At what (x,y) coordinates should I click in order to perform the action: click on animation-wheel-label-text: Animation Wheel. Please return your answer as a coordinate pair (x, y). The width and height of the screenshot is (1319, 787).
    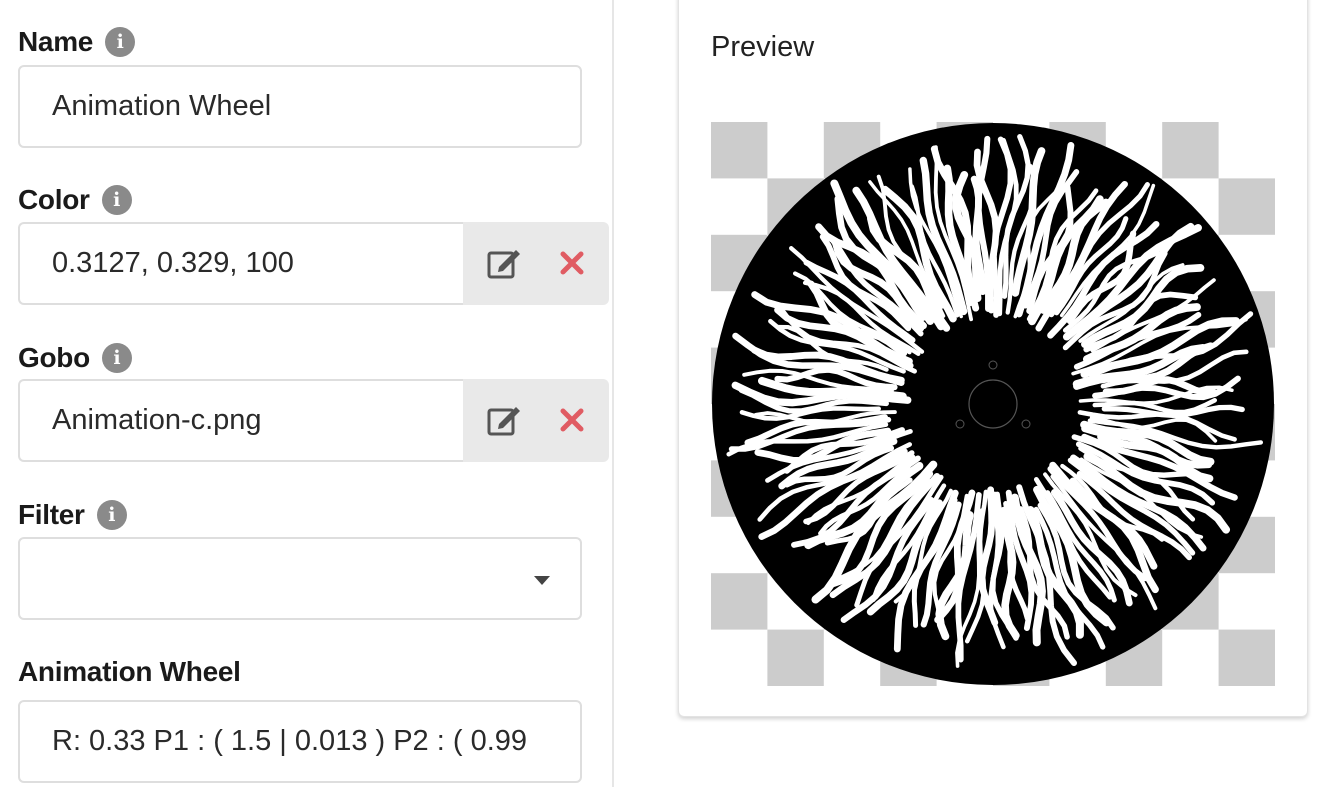
    Looking at the image, I should click on (129, 671).